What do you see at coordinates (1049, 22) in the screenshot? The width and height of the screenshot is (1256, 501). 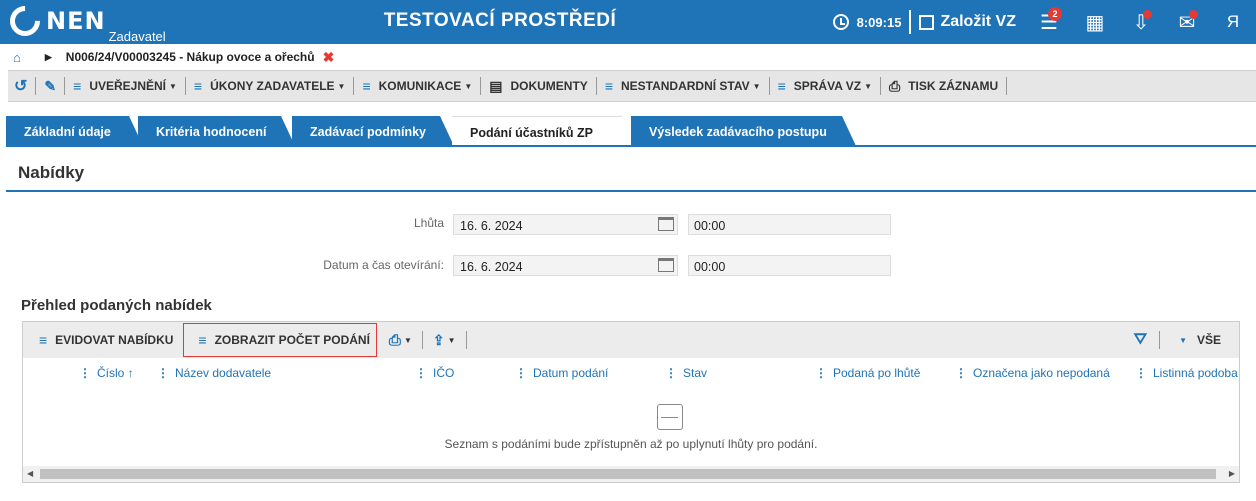 I see `menu-button: ☰ 2` at bounding box center [1049, 22].